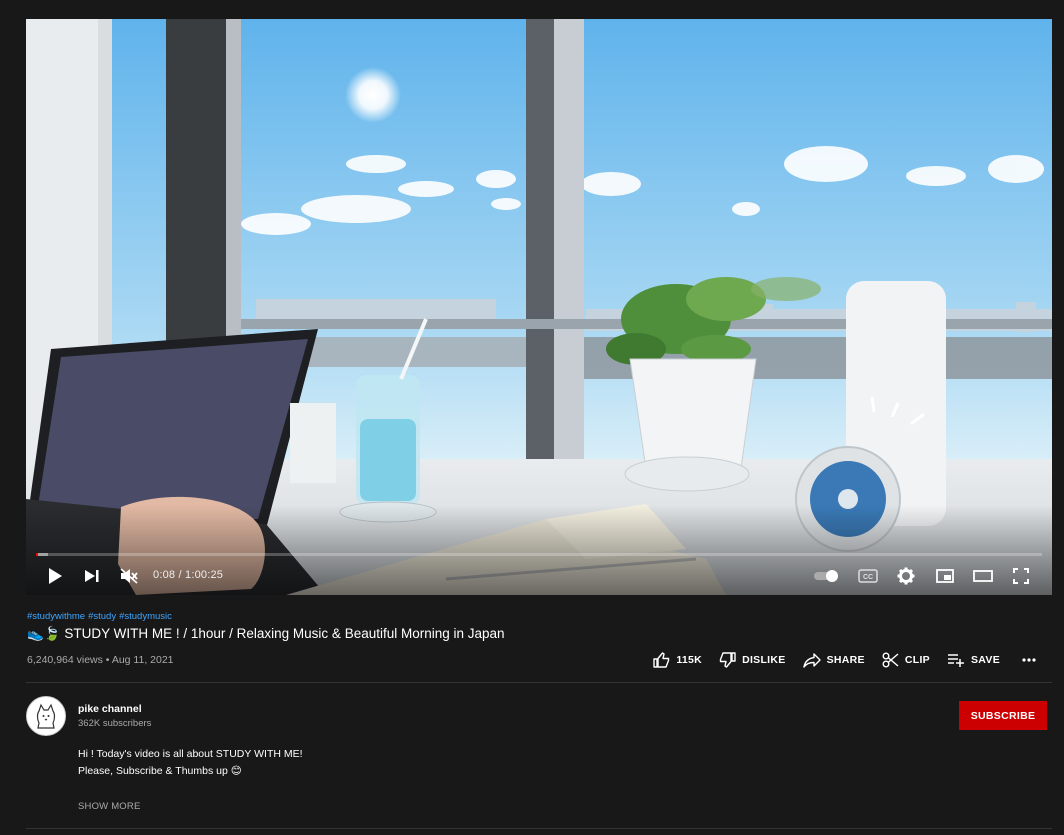  I want to click on channel-avatar, so click(46, 716).